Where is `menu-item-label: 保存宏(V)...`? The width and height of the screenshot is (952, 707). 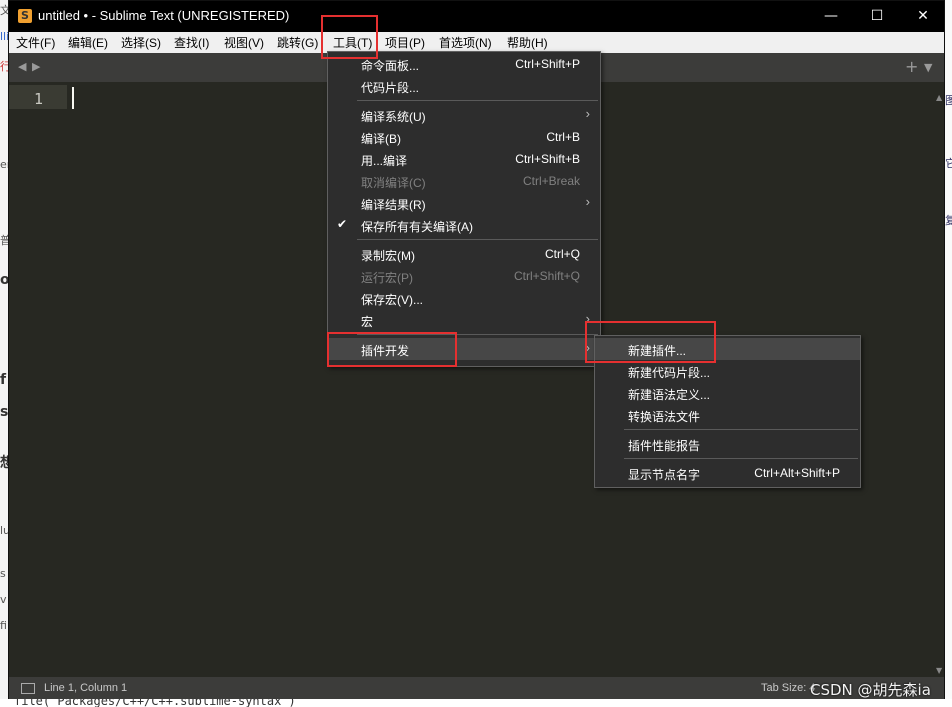 menu-item-label: 保存宏(V)... is located at coordinates (392, 300).